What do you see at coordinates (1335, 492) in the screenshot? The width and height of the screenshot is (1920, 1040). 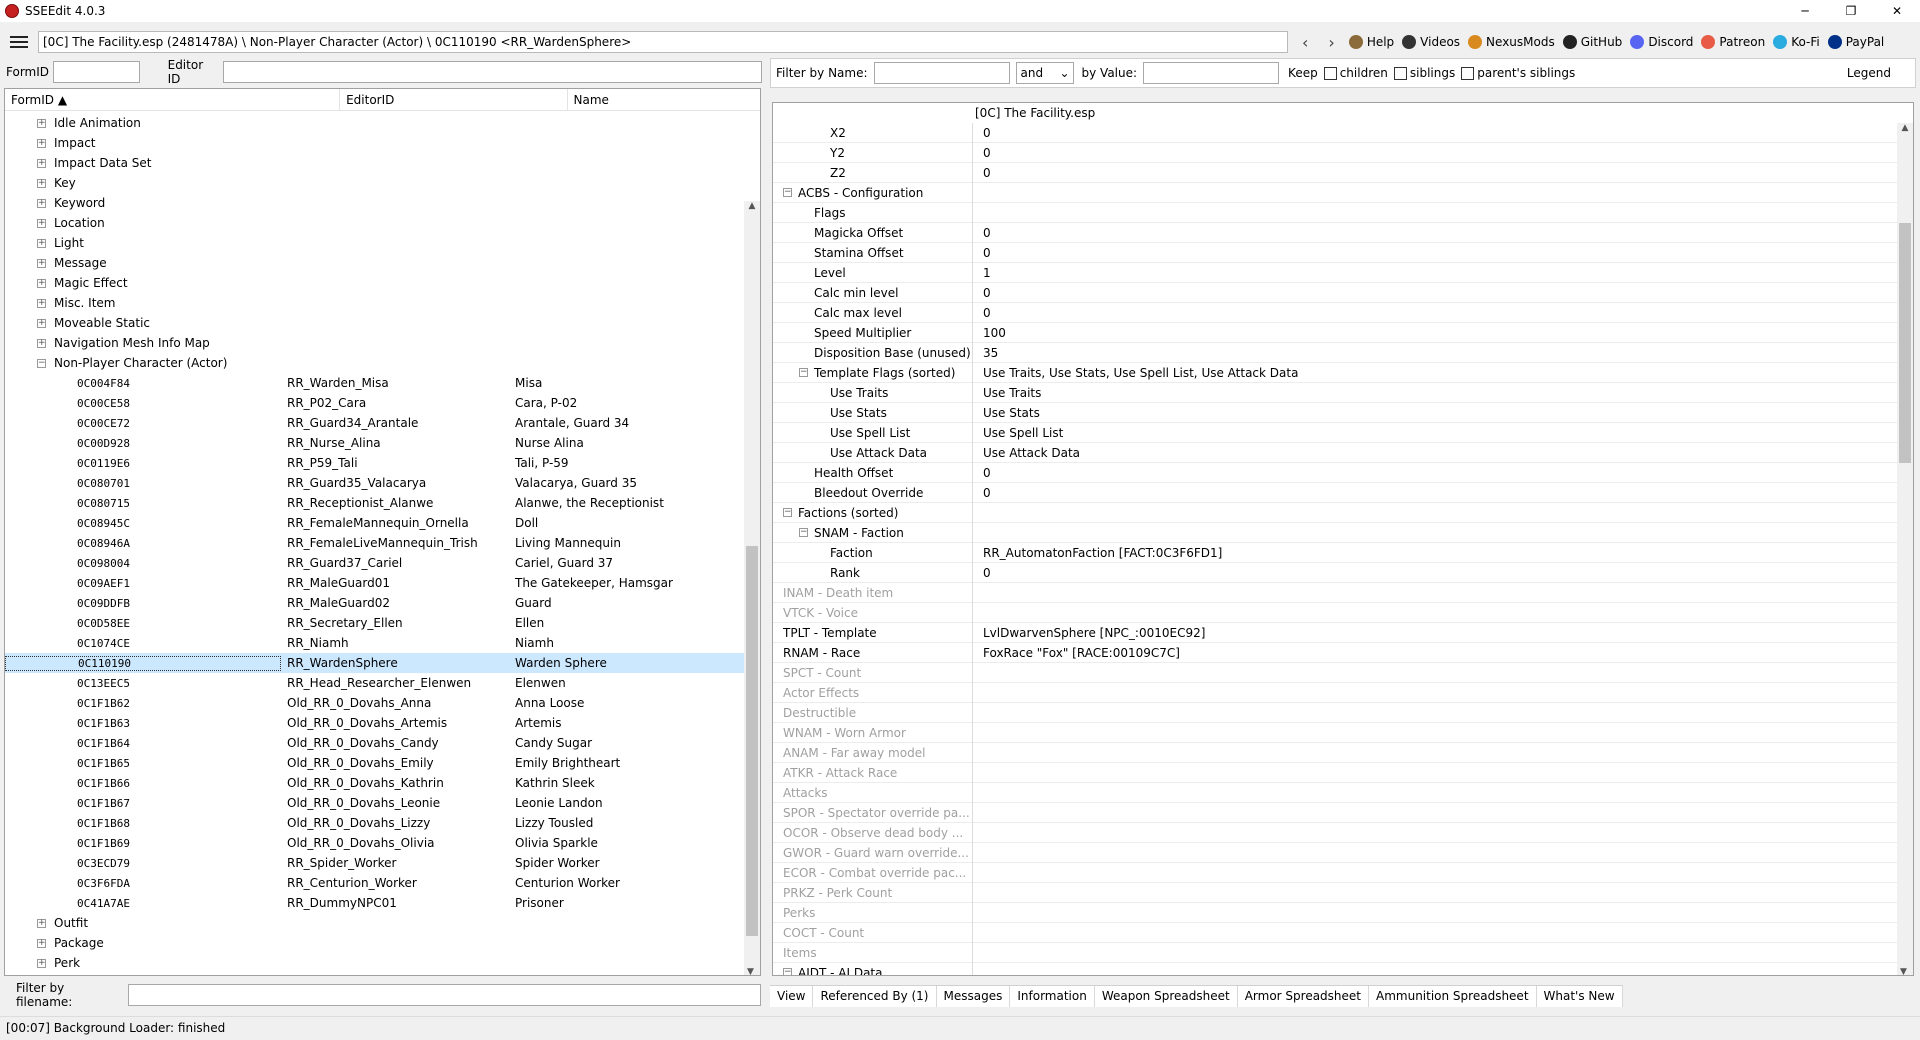 I see `record-row: Bleedout Override 0` at bounding box center [1335, 492].